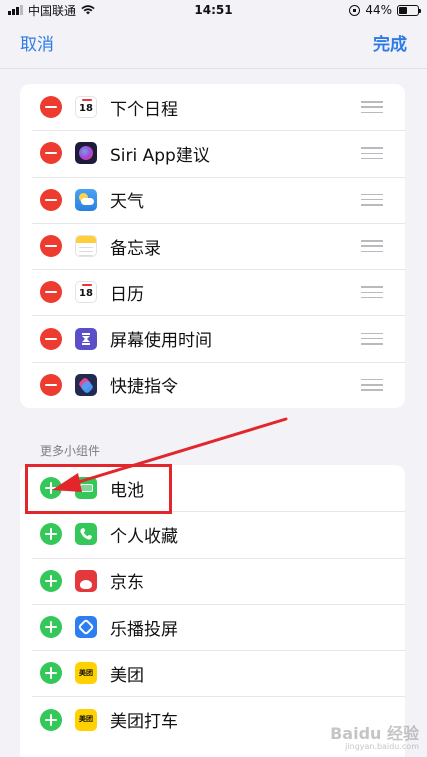  I want to click on status-bar: 中国联通 14:51 44%, so click(213, 10).